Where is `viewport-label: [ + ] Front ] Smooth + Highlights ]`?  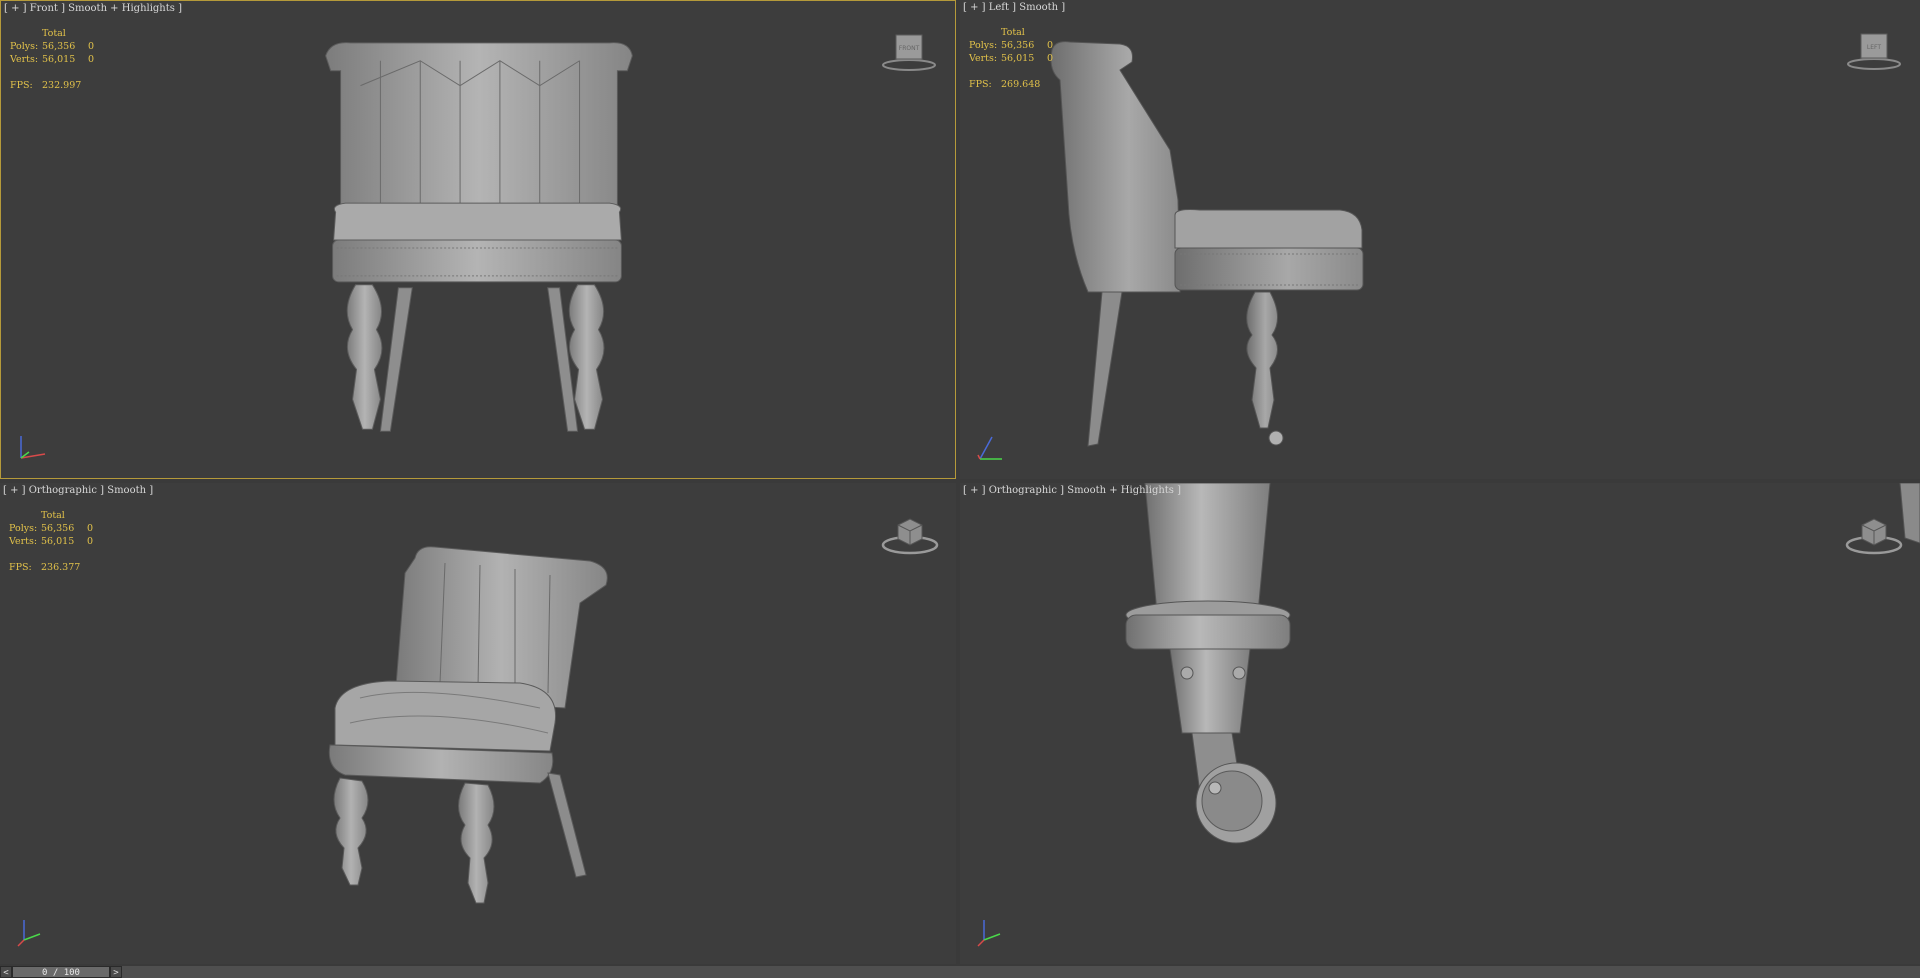 viewport-label: [ + ] Front ] Smooth + Highlights ] is located at coordinates (93, 8).